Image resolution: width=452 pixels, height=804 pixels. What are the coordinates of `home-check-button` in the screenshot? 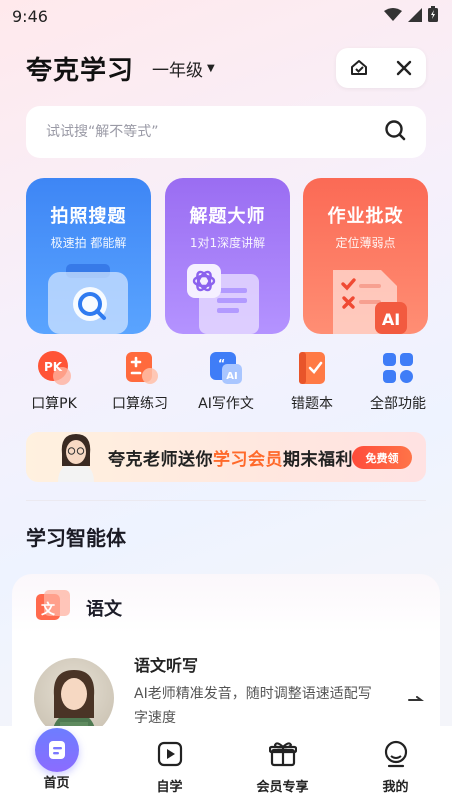 It's located at (359, 68).